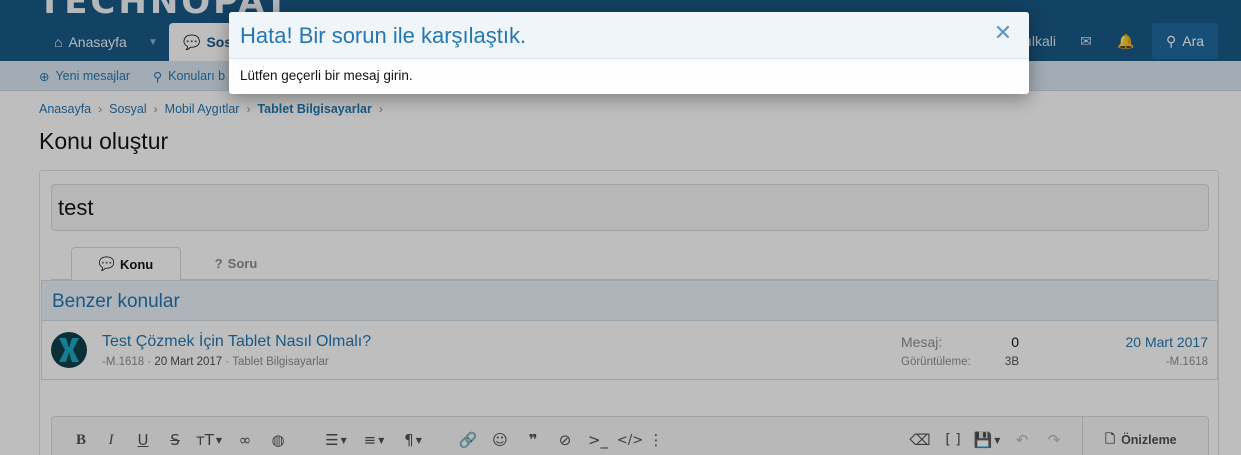 This screenshot has width=1241, height=455. Describe the element at coordinates (326, 75) in the screenshot. I see `error-dialog-message: Lütfen geçerli bir mesaj girin.` at that location.